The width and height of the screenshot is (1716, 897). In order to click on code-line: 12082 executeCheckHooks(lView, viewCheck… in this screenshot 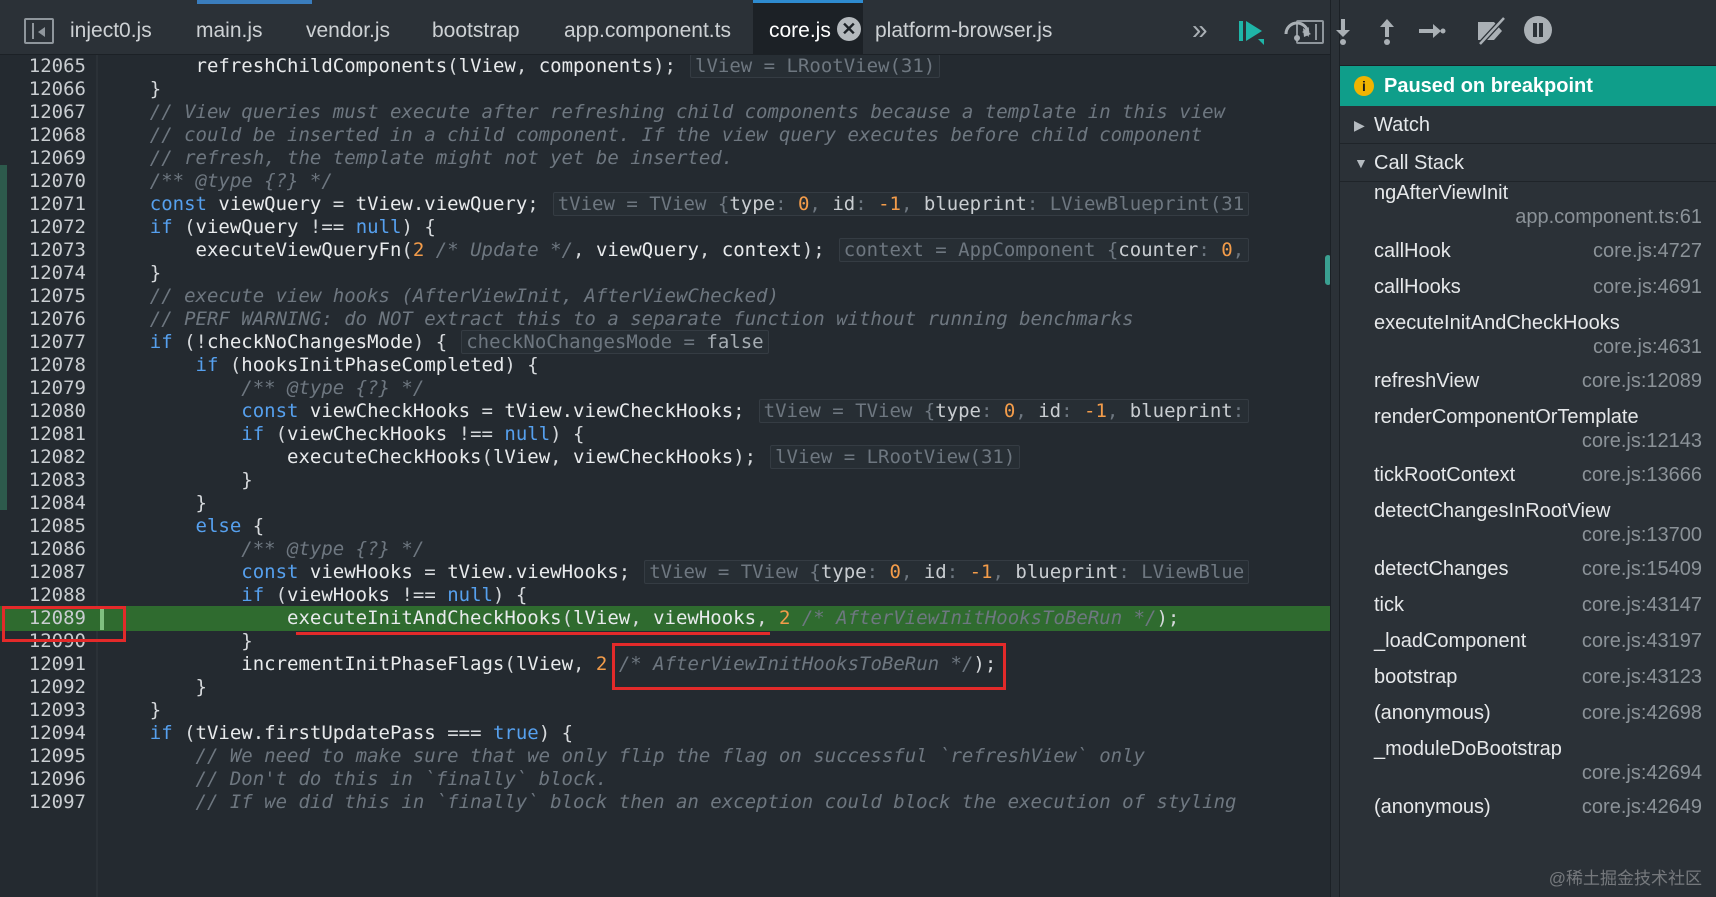, I will do `click(665, 457)`.